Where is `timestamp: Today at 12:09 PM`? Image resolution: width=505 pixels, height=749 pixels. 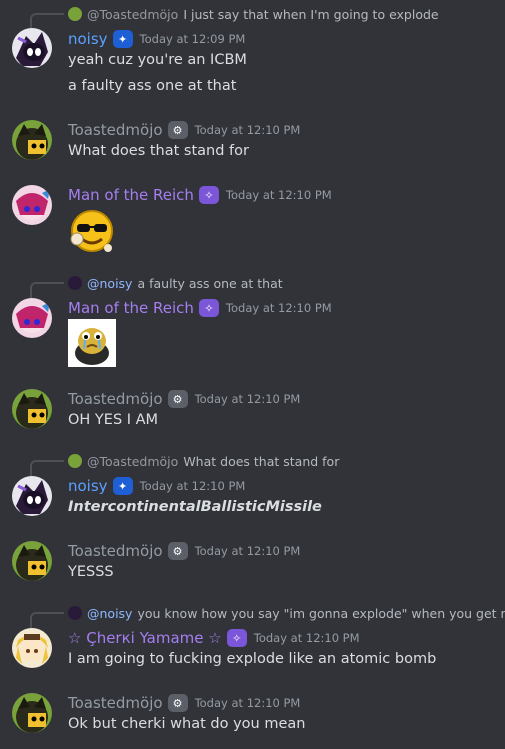
timestamp: Today at 12:09 PM is located at coordinates (192, 39).